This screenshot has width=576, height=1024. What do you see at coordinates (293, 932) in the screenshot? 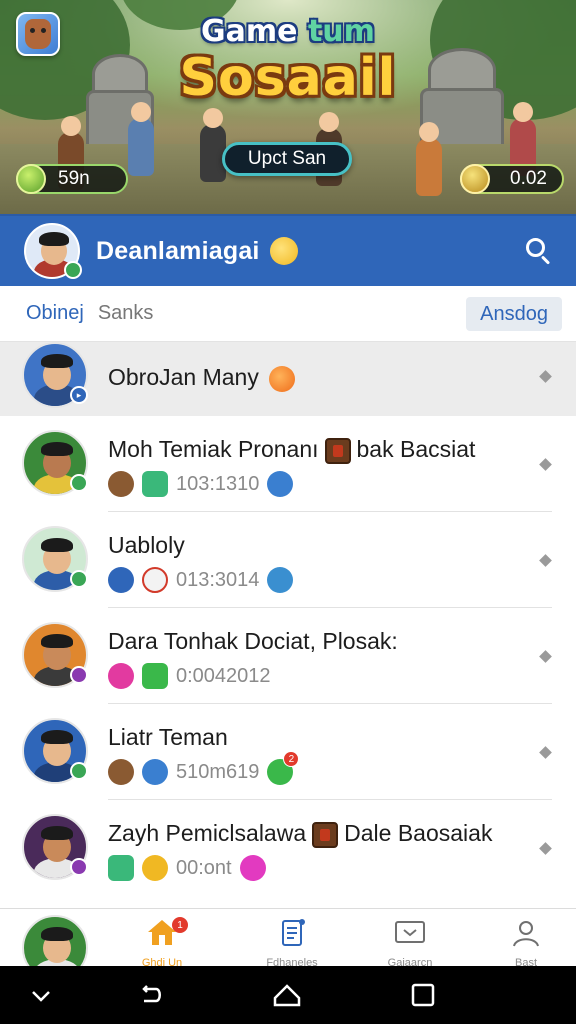
I see `document-icon` at bounding box center [293, 932].